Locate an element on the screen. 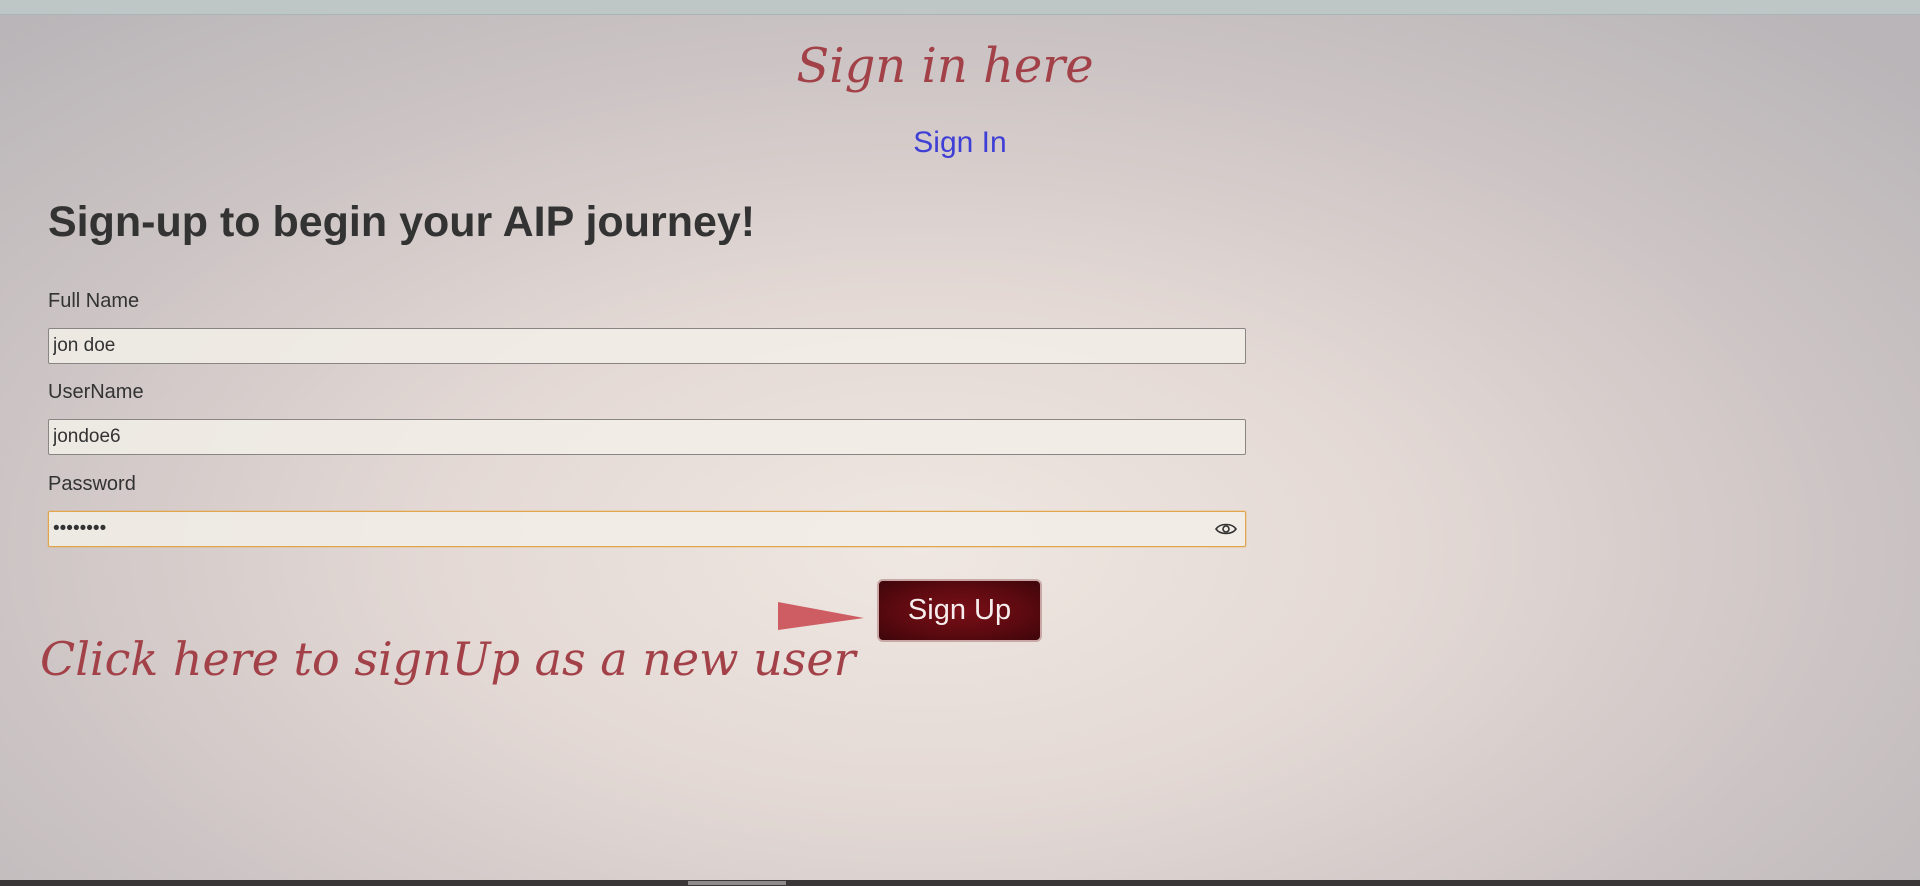  username-label: UserName is located at coordinates (96, 392).